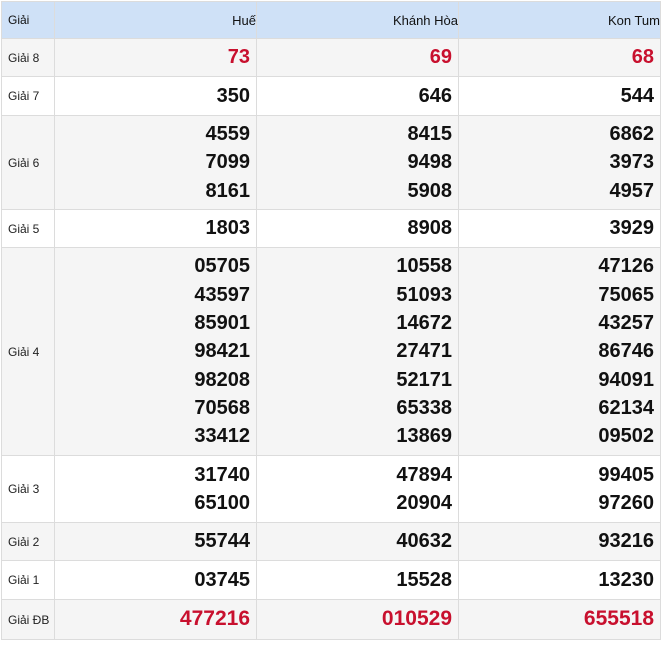  What do you see at coordinates (637, 95) in the screenshot?
I see `result-number: 544` at bounding box center [637, 95].